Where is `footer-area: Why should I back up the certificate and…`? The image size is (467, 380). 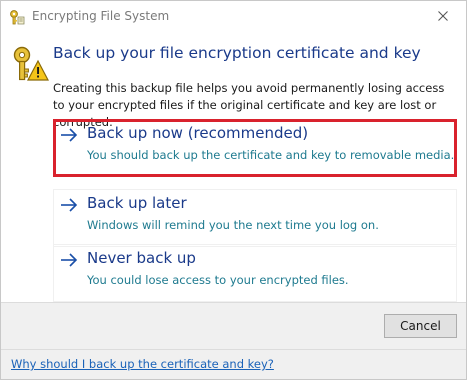 footer-area: Why should I back up the certificate and… is located at coordinates (233, 364).